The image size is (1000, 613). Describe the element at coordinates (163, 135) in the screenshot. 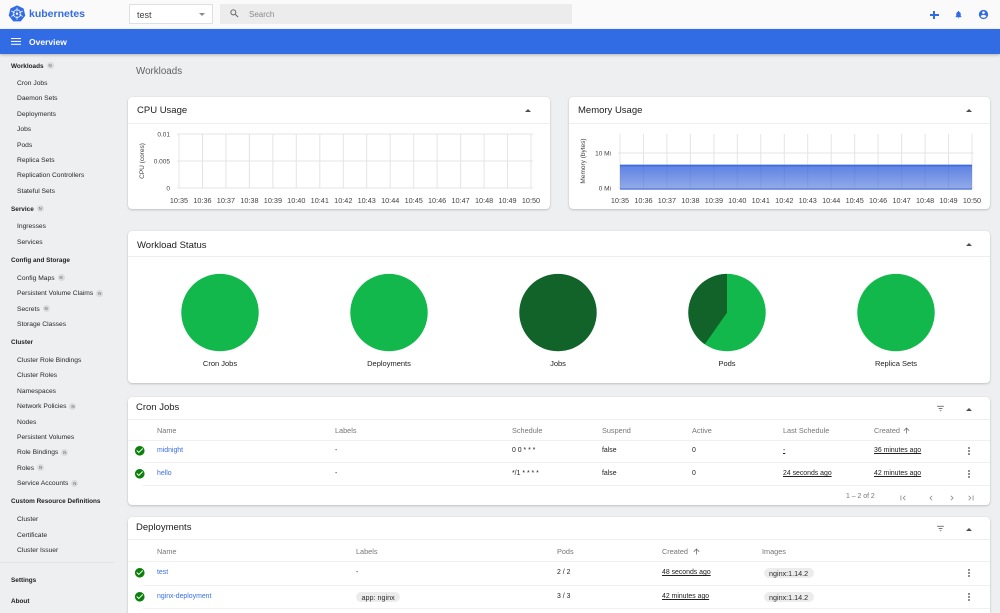

I see `svg-text: 0.01` at that location.